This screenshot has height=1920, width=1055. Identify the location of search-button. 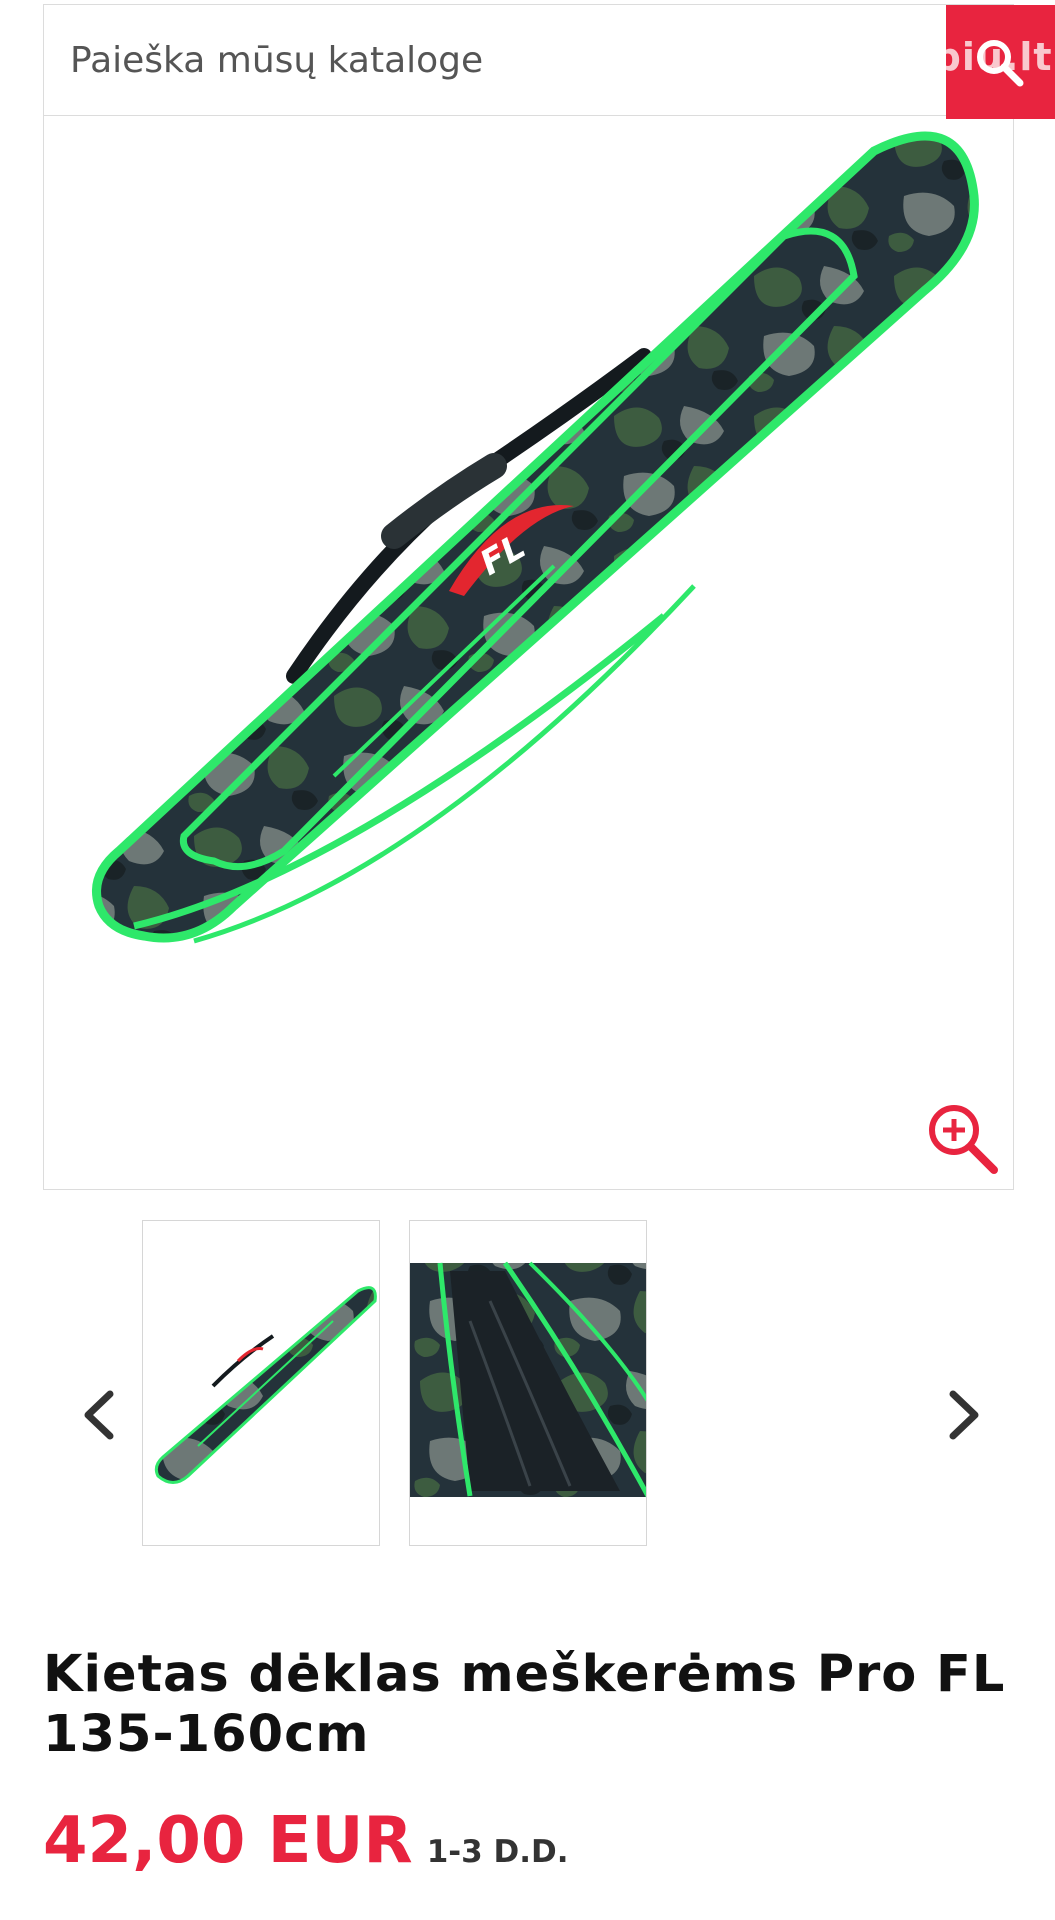
(1000, 62).